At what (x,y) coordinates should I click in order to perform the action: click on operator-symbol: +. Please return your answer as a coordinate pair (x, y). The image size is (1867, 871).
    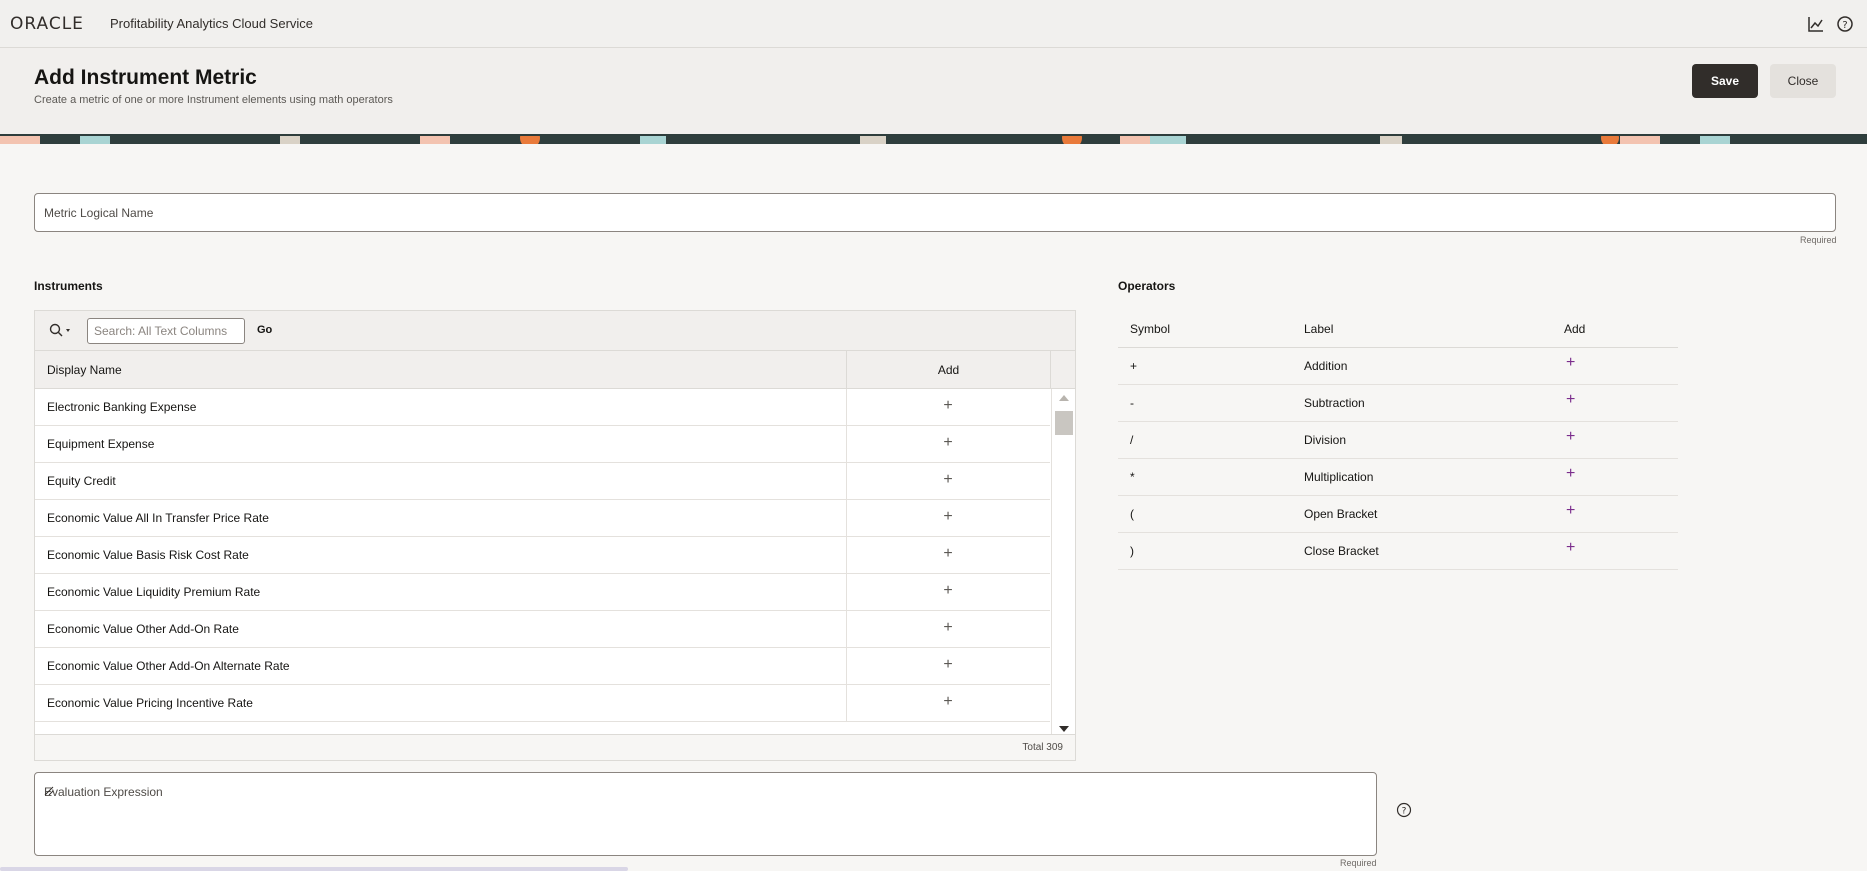
    Looking at the image, I should click on (1134, 366).